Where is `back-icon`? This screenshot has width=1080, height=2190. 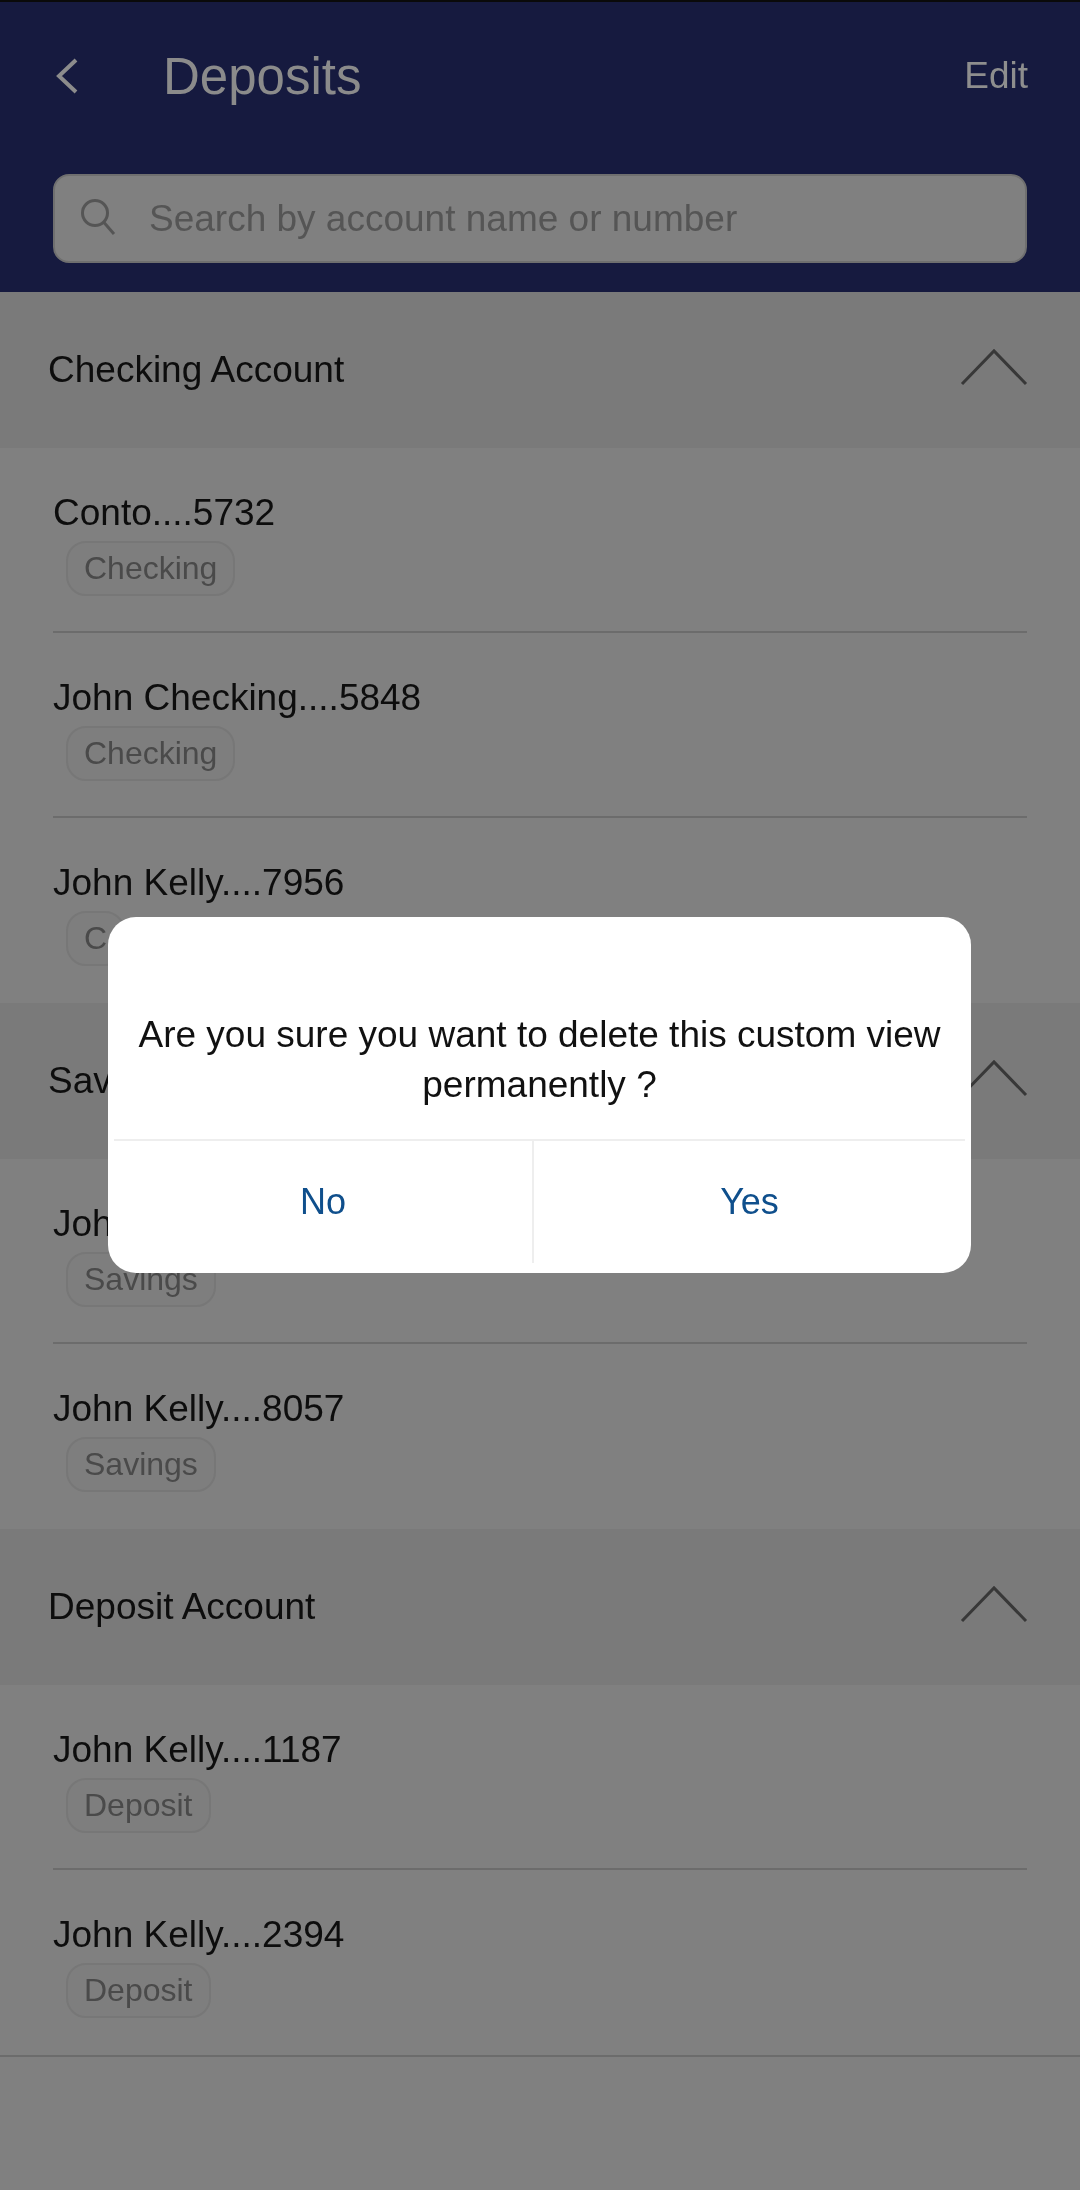 back-icon is located at coordinates (67, 76).